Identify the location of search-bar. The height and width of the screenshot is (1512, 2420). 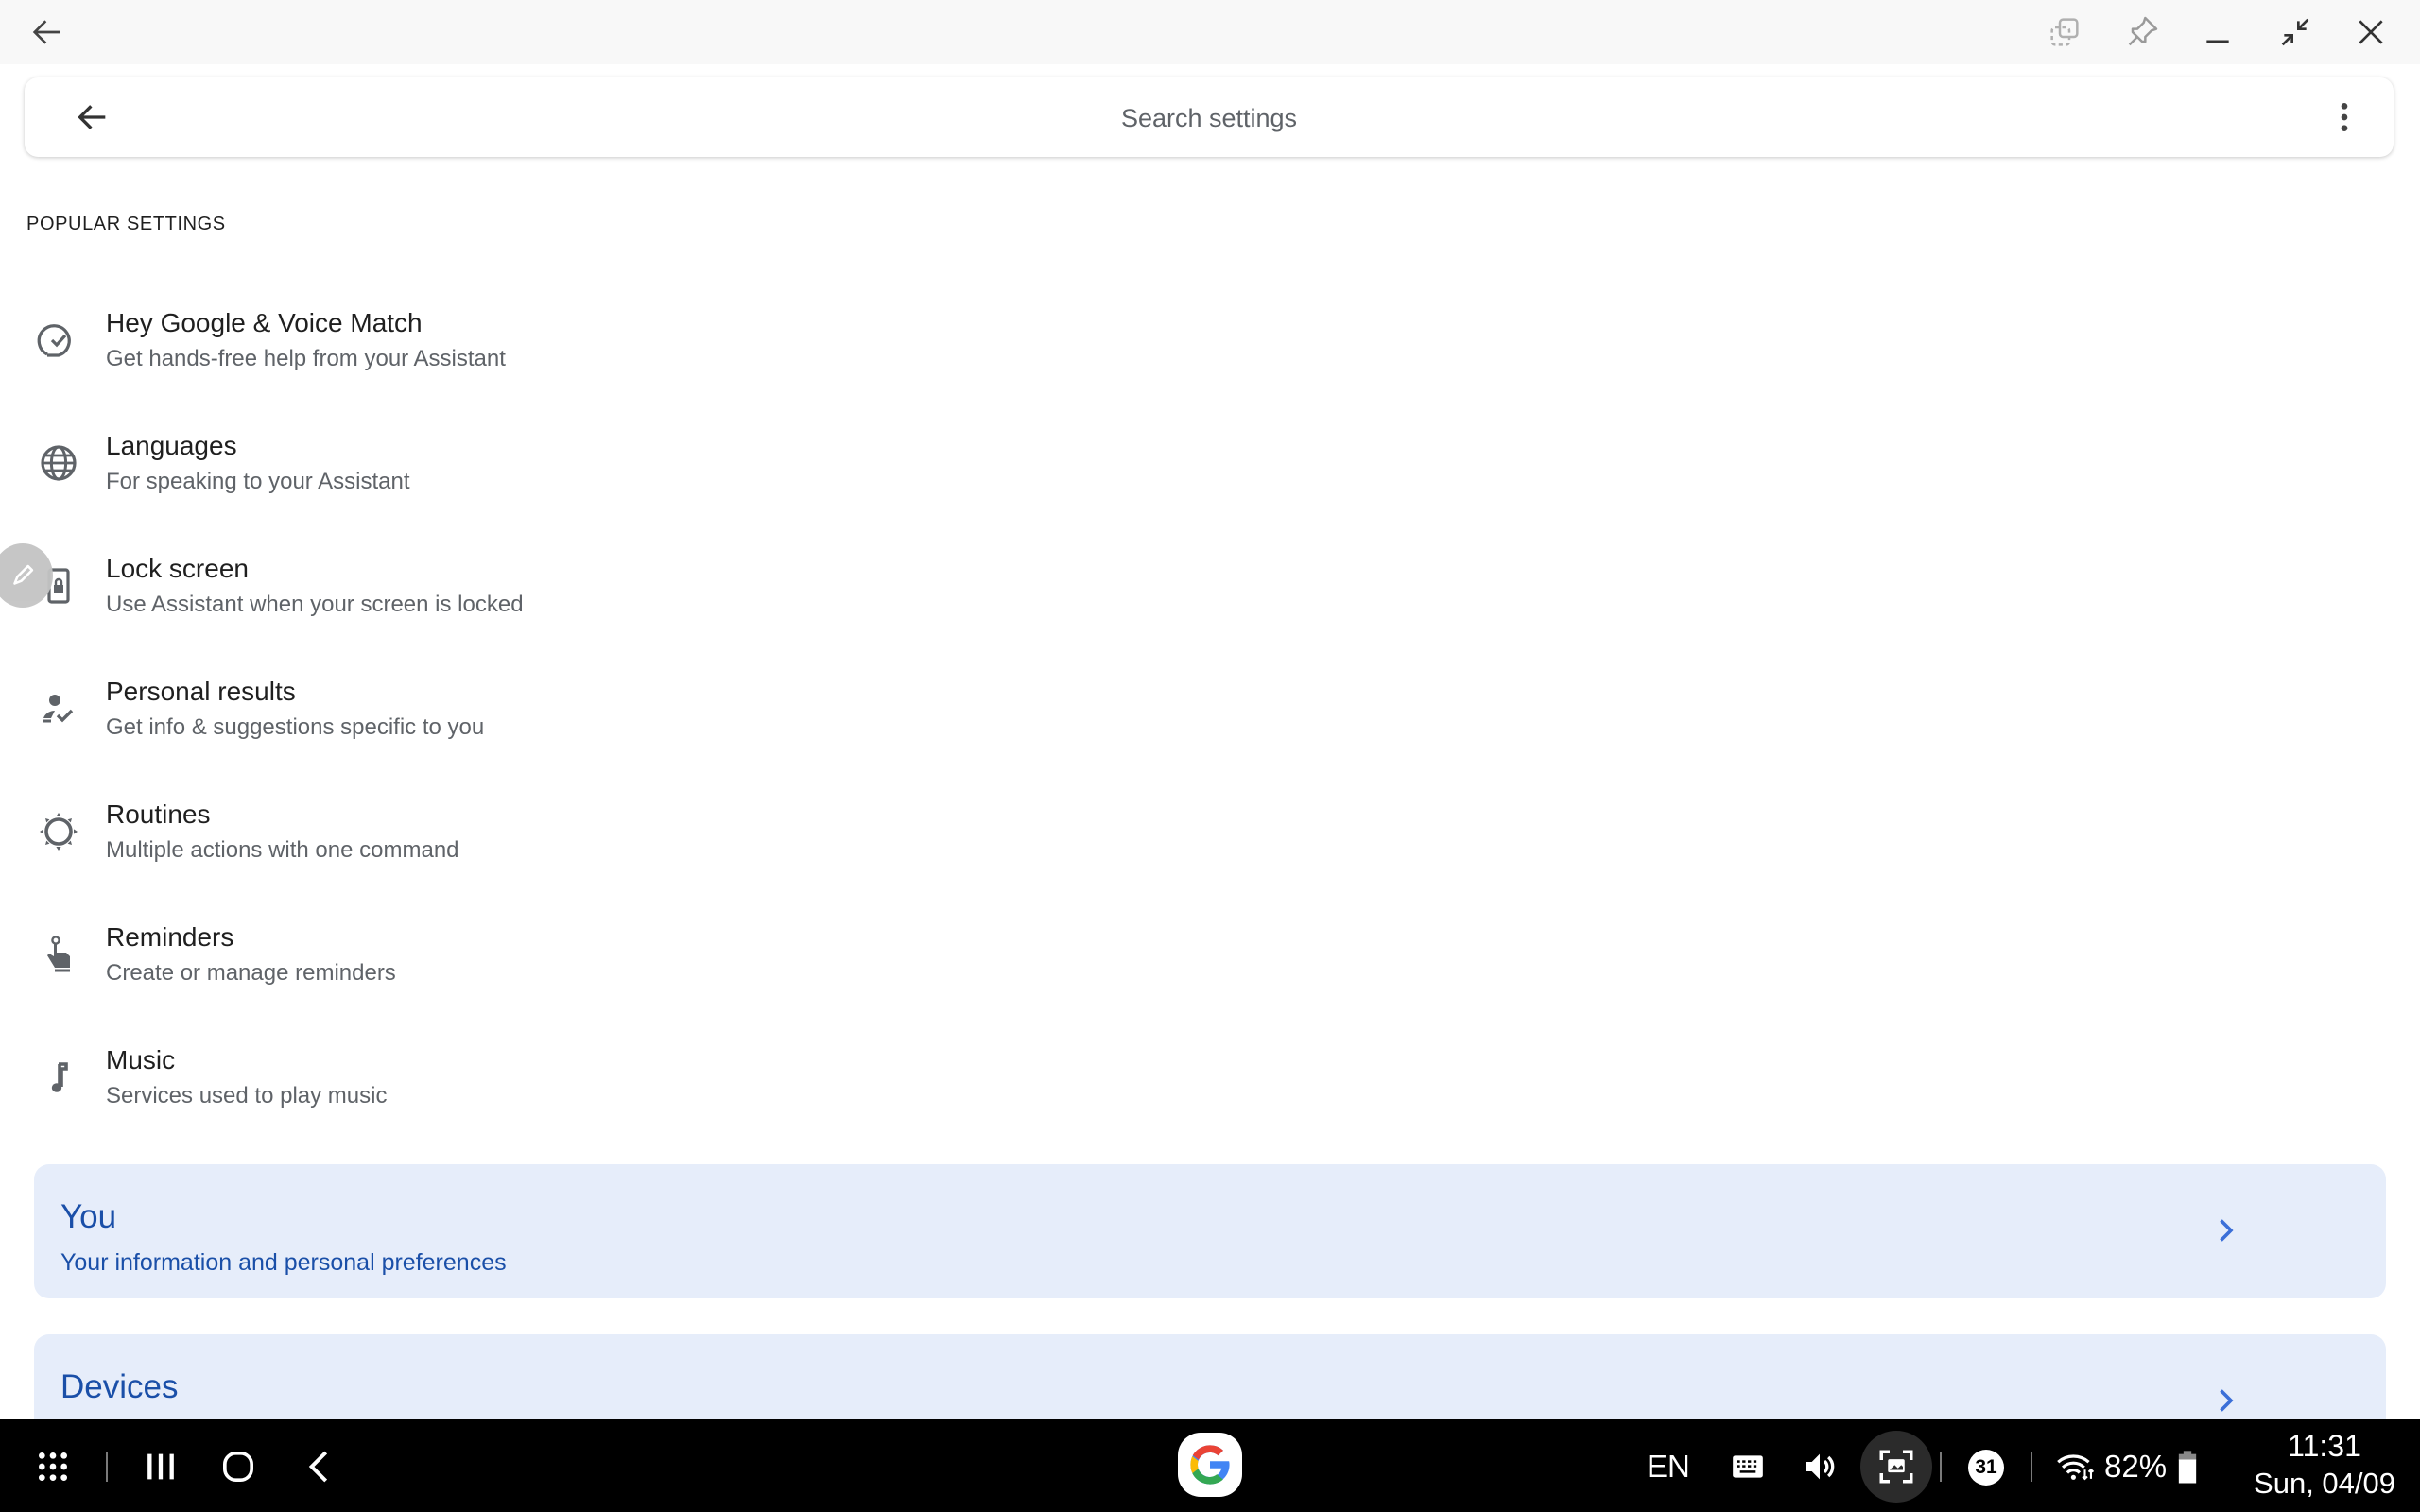
(1210, 117).